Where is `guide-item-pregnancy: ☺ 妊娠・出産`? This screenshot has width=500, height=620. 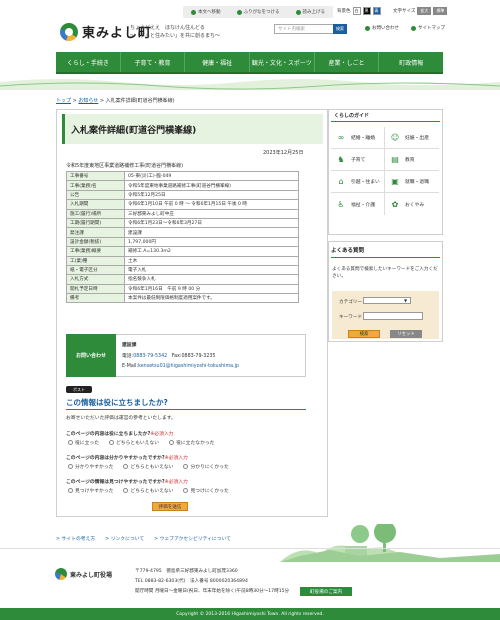 guide-item-pregnancy: ☺ 妊娠・出産 is located at coordinates (412, 138).